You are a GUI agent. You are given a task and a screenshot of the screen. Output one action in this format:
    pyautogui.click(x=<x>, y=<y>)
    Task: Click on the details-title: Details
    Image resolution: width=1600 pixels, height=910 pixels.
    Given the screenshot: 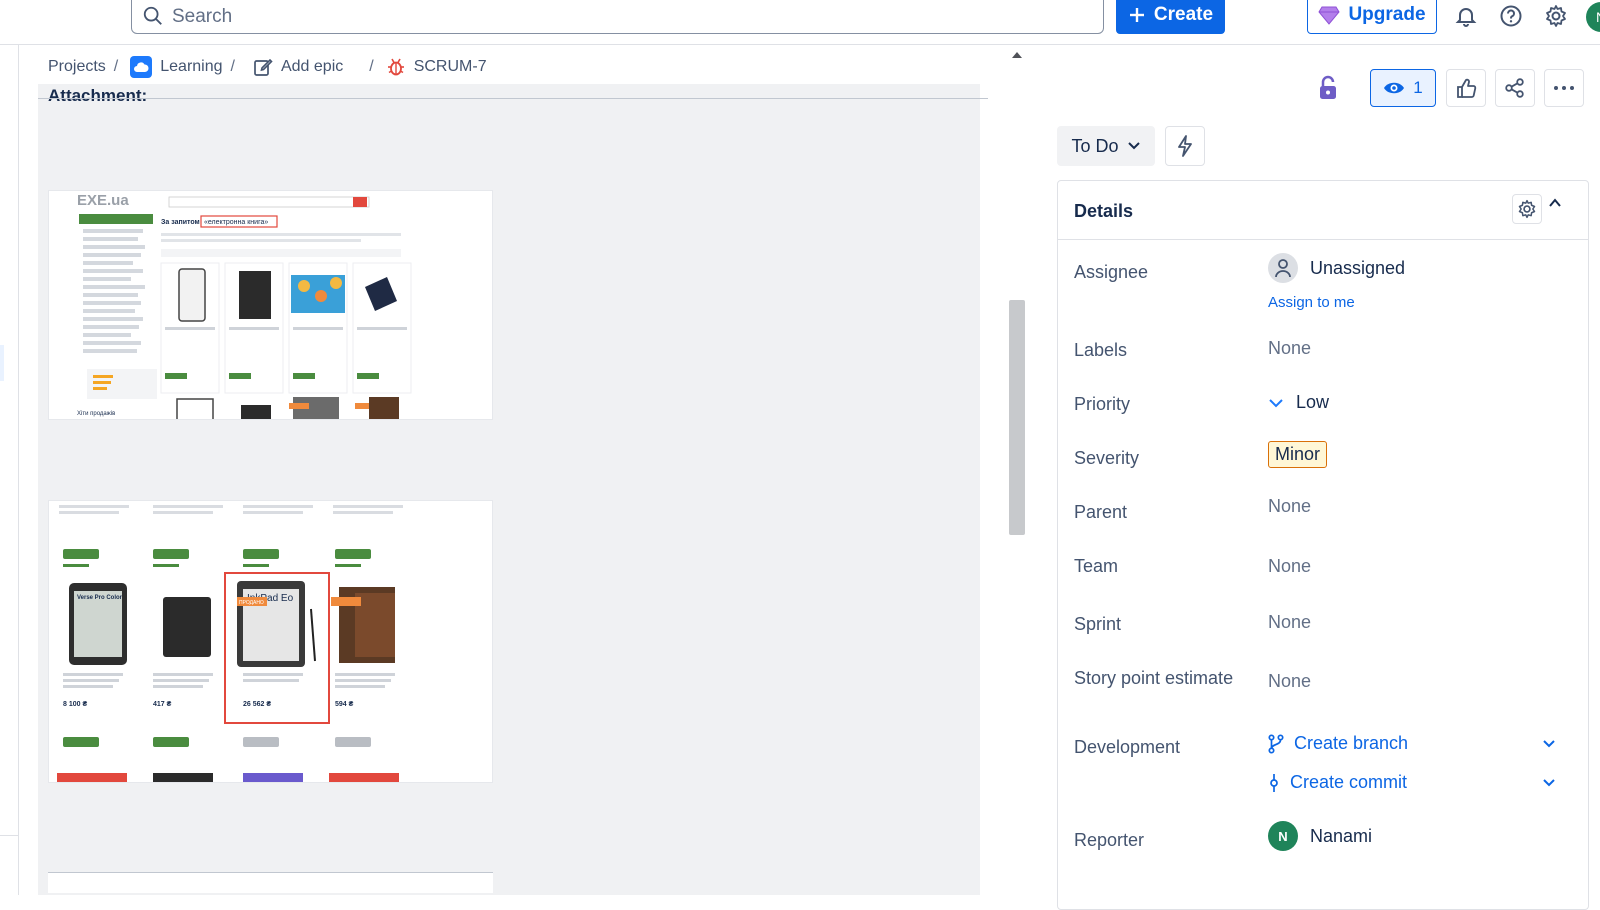 What is the action you would take?
    pyautogui.click(x=1104, y=211)
    